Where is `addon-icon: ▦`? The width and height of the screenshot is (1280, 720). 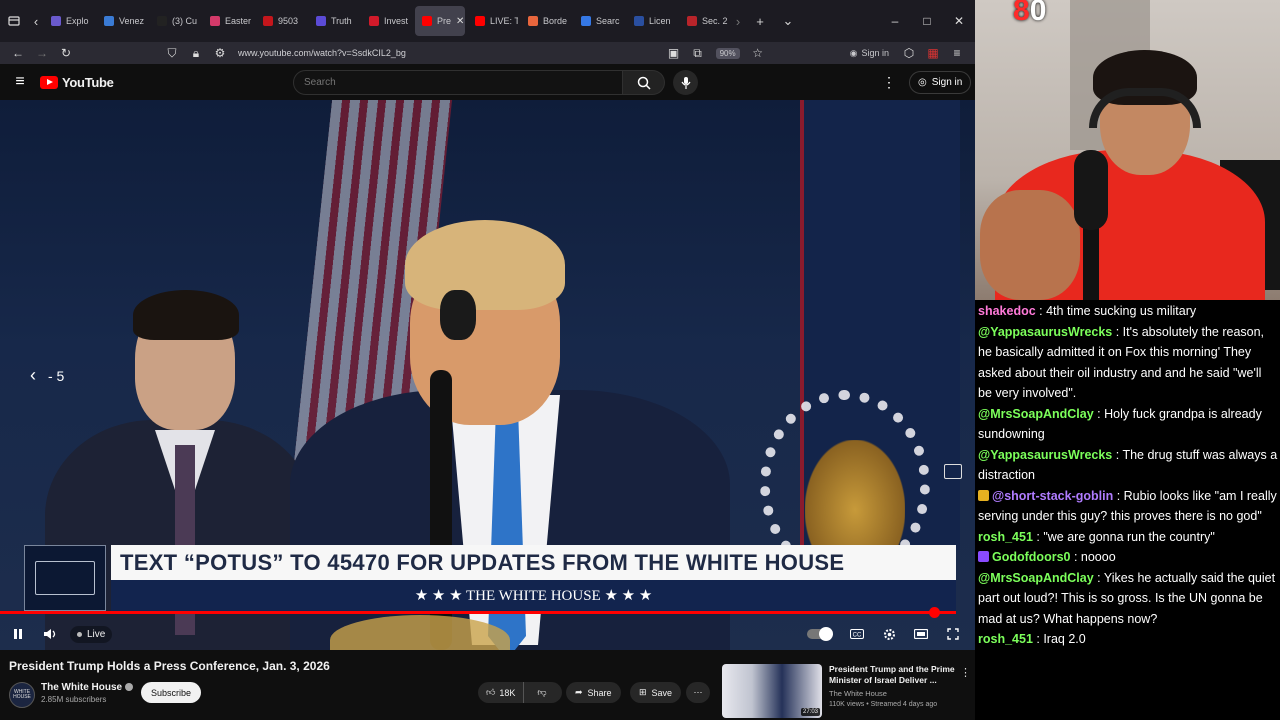 addon-icon: ▦ is located at coordinates (933, 53).